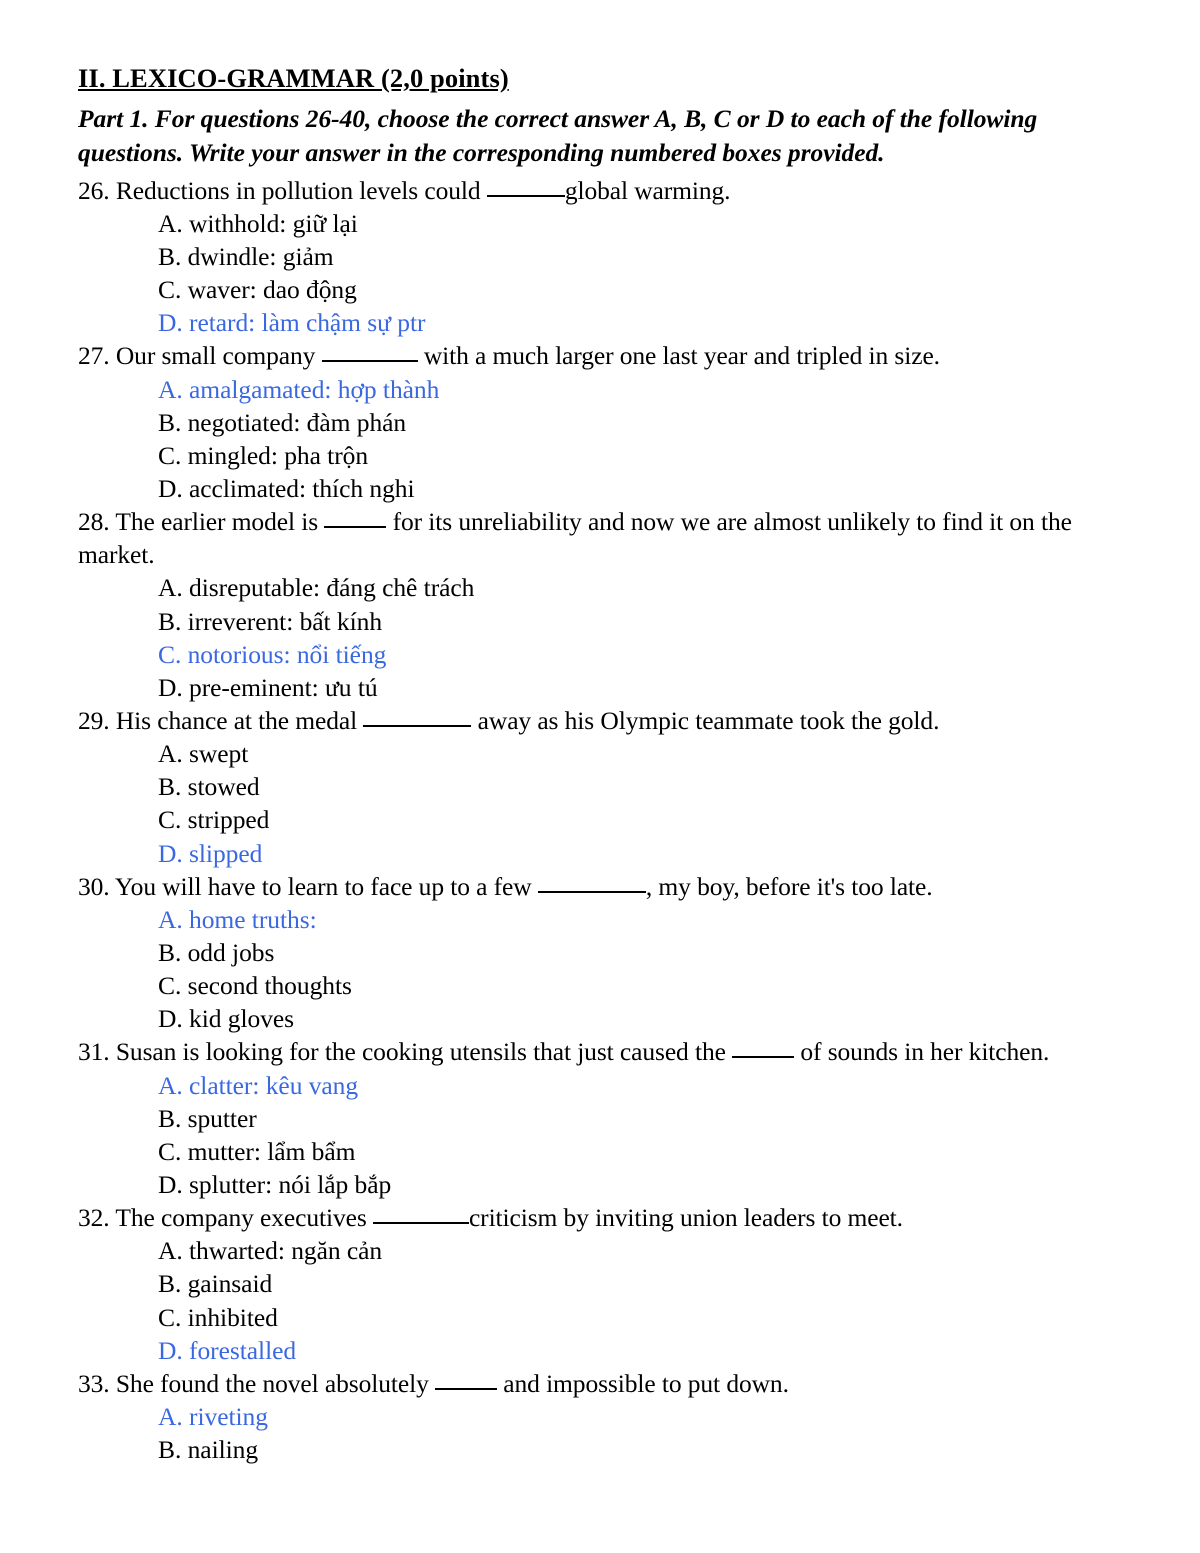 This screenshot has height=1553, width=1200. What do you see at coordinates (241, 1218) in the screenshot?
I see `question-text-before-blank: The company executives` at bounding box center [241, 1218].